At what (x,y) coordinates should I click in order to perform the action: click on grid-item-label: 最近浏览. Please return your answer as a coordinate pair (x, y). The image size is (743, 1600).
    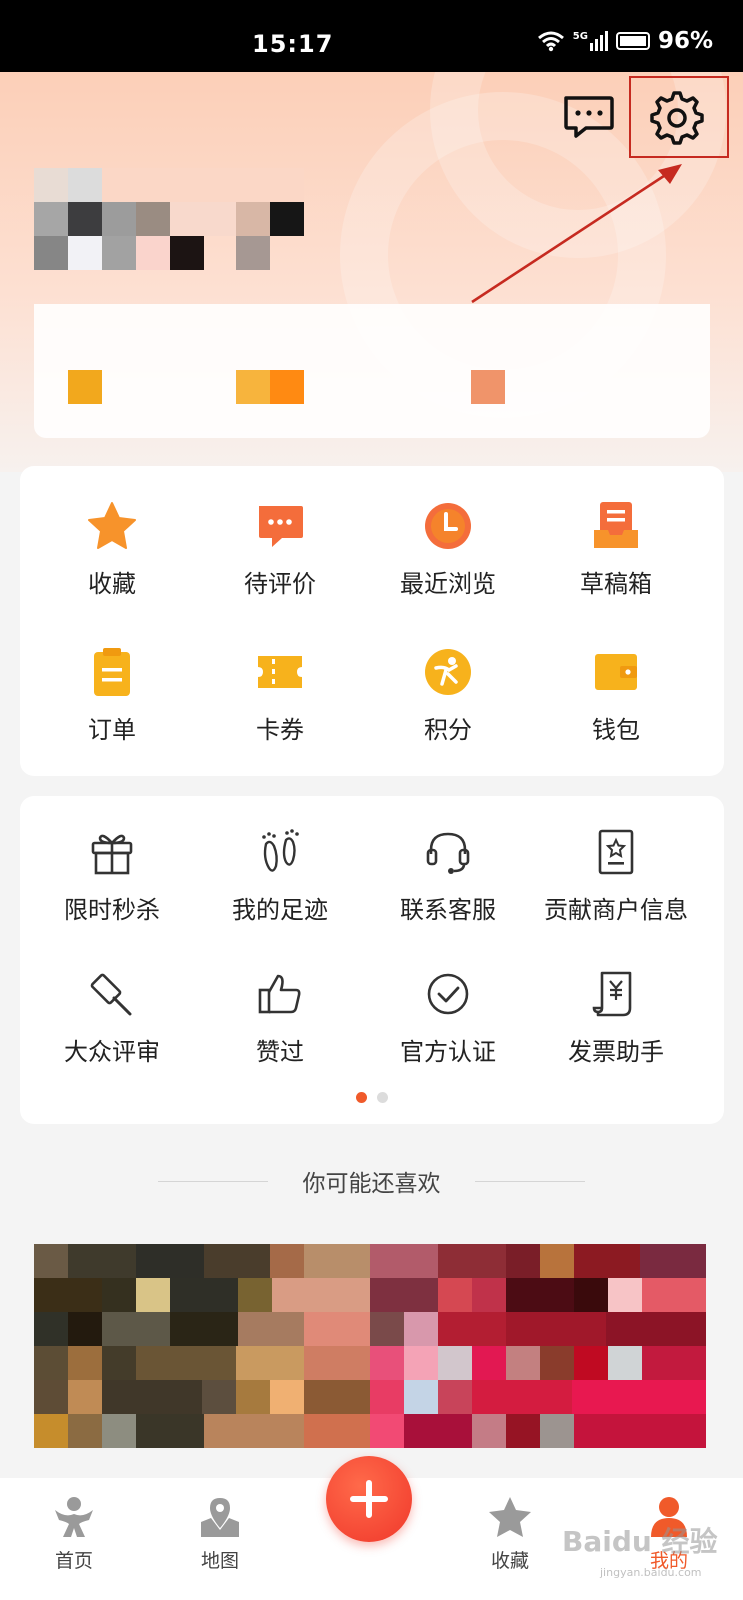
    Looking at the image, I should click on (448, 584).